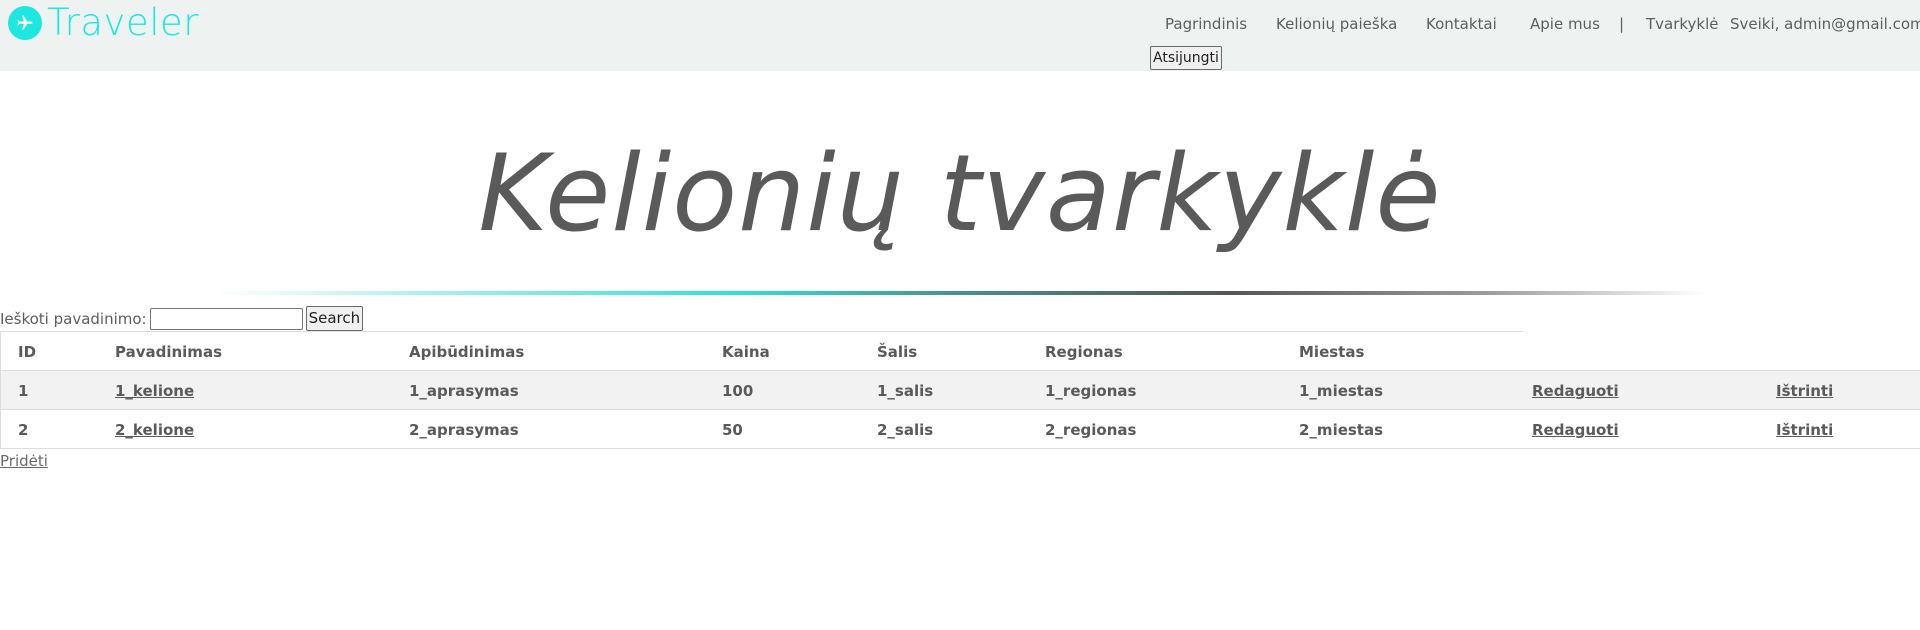  What do you see at coordinates (960, 193) in the screenshot?
I see `page-title: Kelionių tvarkyklė` at bounding box center [960, 193].